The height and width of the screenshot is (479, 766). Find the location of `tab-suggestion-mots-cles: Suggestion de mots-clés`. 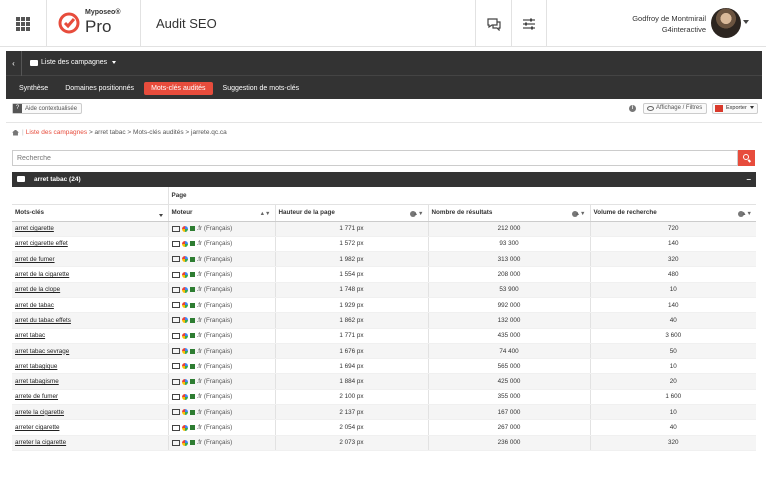

tab-suggestion-mots-cles: Suggestion de mots-clés is located at coordinates (261, 88).